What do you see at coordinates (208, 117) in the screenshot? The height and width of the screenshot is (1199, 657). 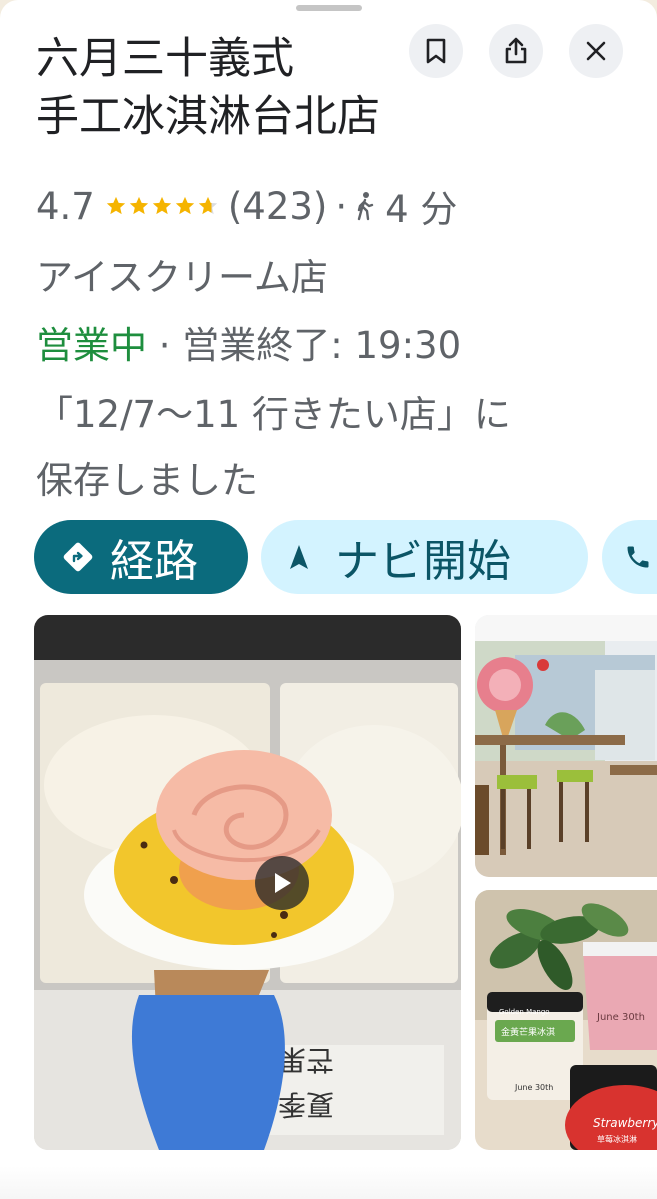 I see `place-title-line2: 手工冰淇淋台北店` at bounding box center [208, 117].